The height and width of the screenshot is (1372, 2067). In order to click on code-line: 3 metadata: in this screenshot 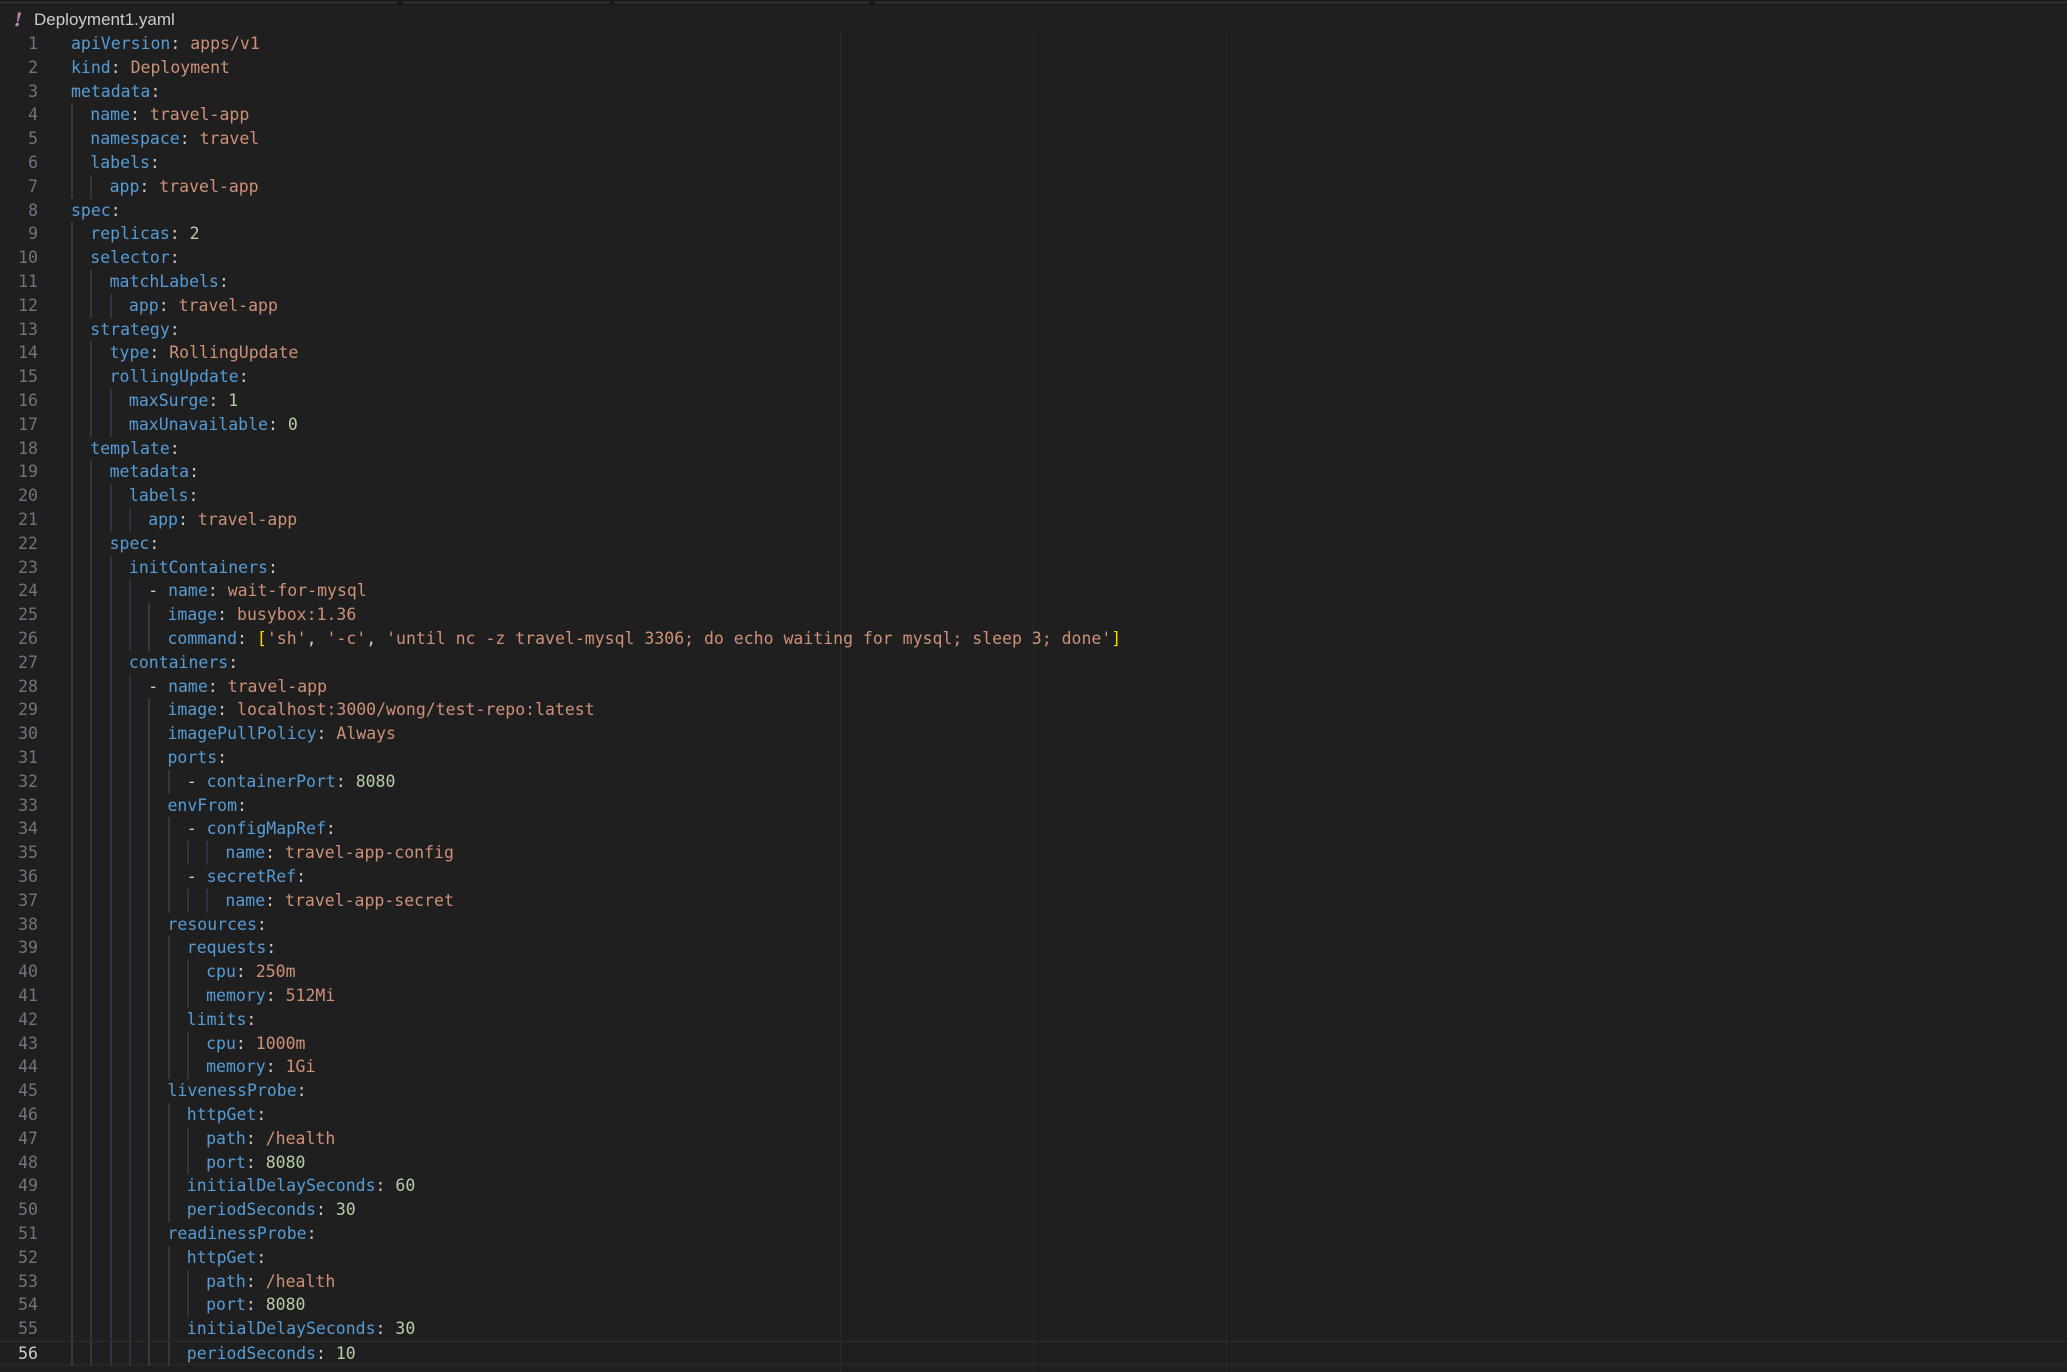, I will do `click(1033, 92)`.